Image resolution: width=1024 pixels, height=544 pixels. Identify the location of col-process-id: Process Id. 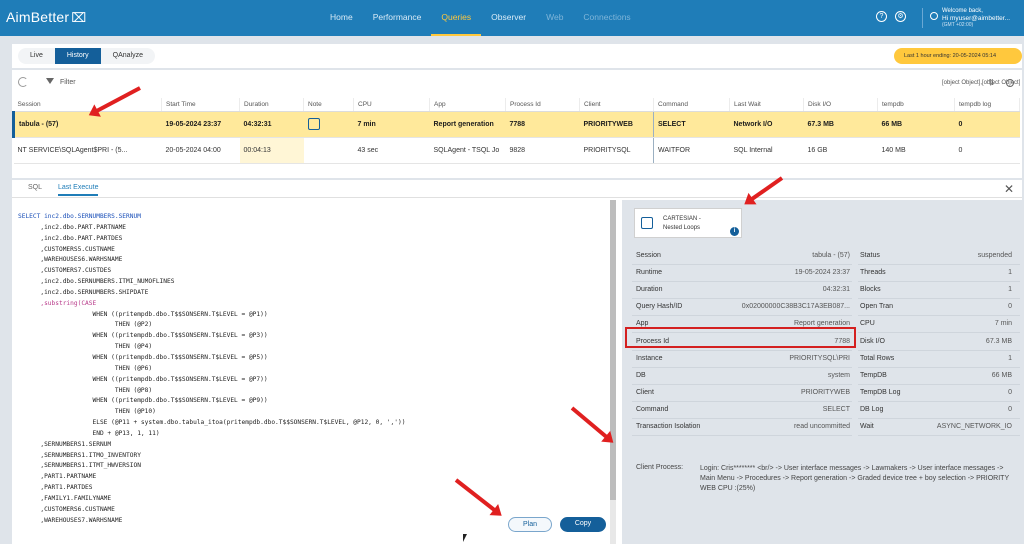
(542, 105).